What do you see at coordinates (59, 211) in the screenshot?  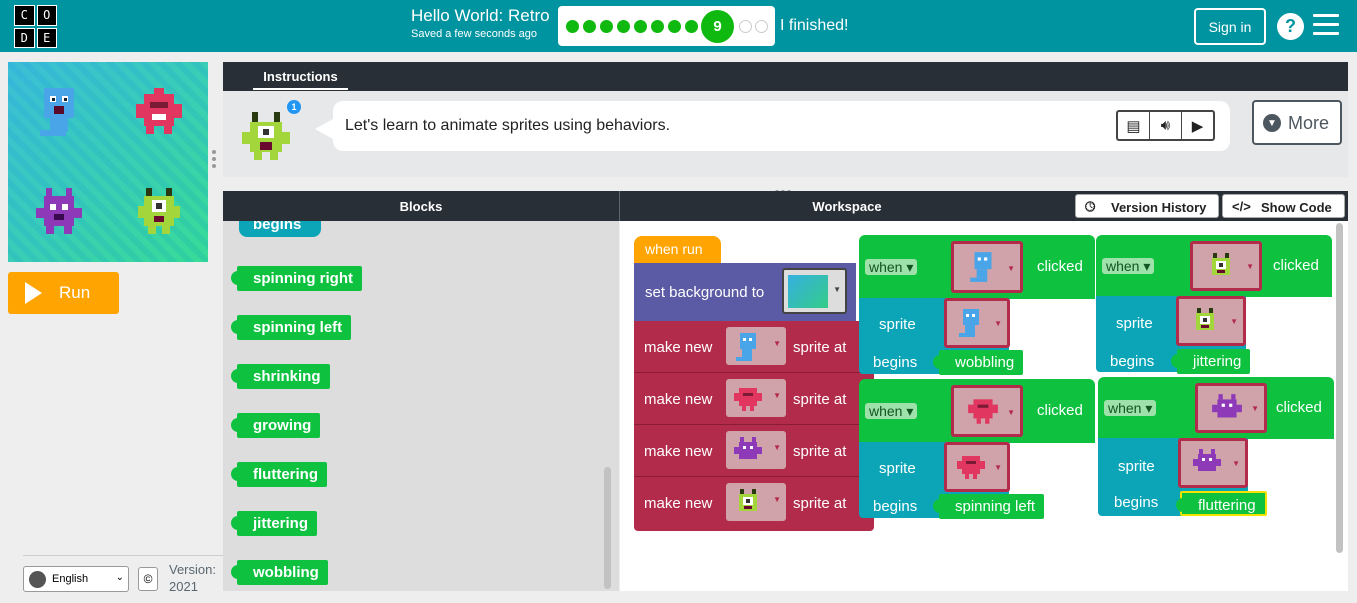 I see `purple-monster-icon` at bounding box center [59, 211].